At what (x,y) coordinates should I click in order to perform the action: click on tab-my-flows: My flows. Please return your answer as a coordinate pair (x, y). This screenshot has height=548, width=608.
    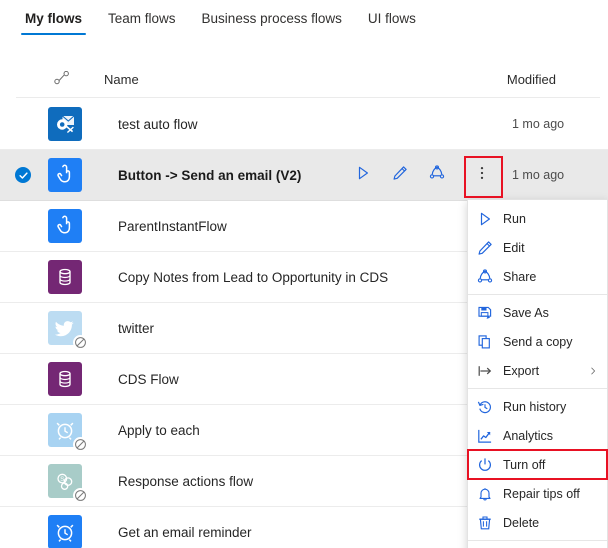
    Looking at the image, I should click on (53, 19).